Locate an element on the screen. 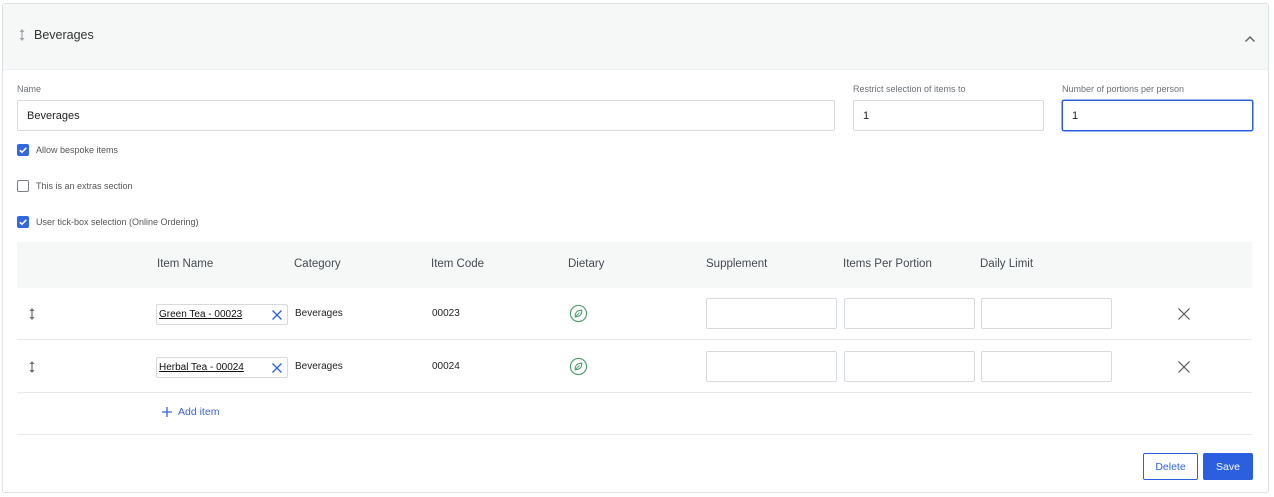 The height and width of the screenshot is (497, 1274). portions-per-person-label: Number of portions per person is located at coordinates (1123, 89).